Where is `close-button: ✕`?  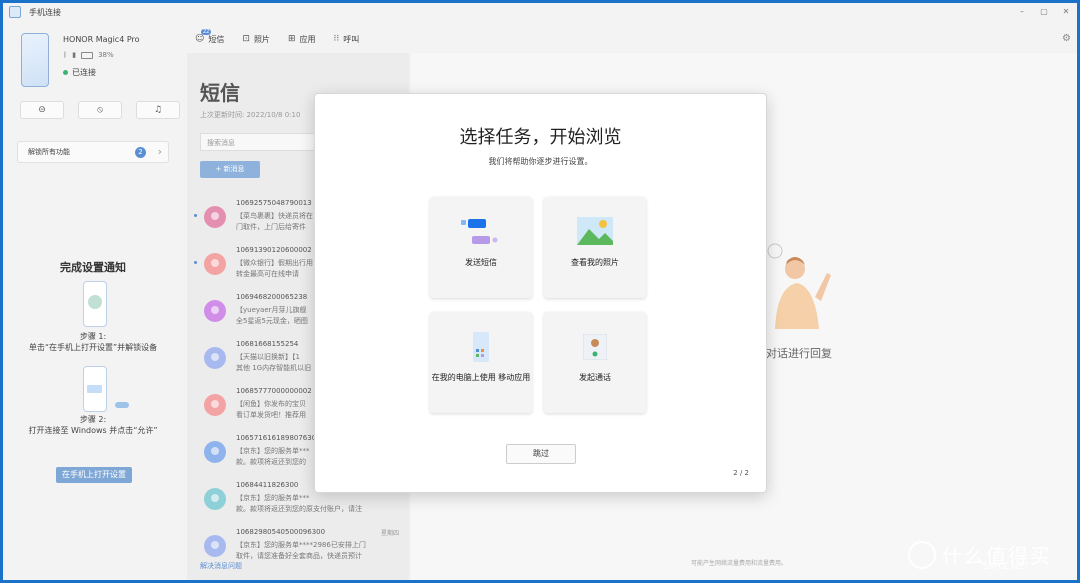
close-button: ✕ is located at coordinates (1066, 12).